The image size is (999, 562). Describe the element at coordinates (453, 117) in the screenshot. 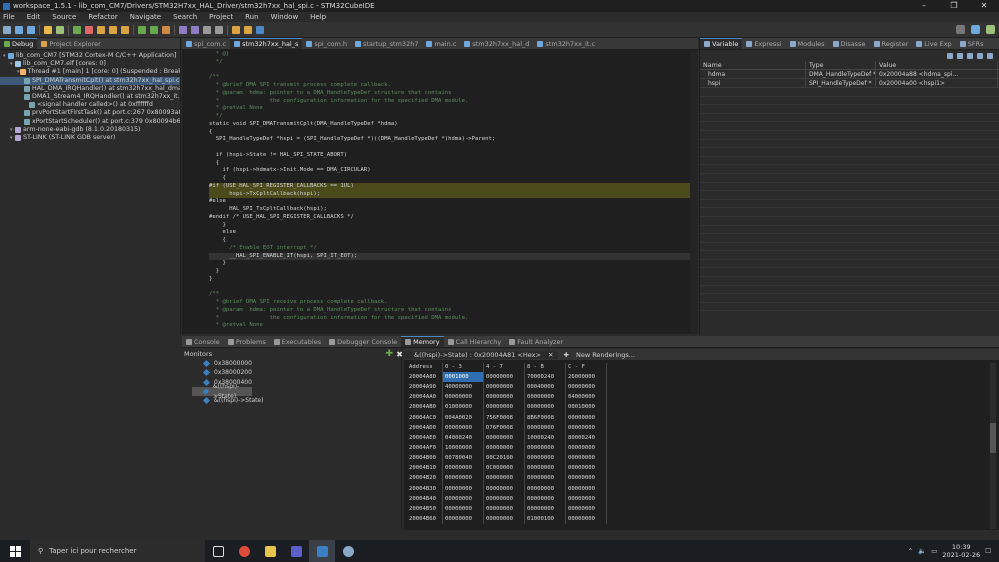

I see `code-line: 3186 */` at that location.